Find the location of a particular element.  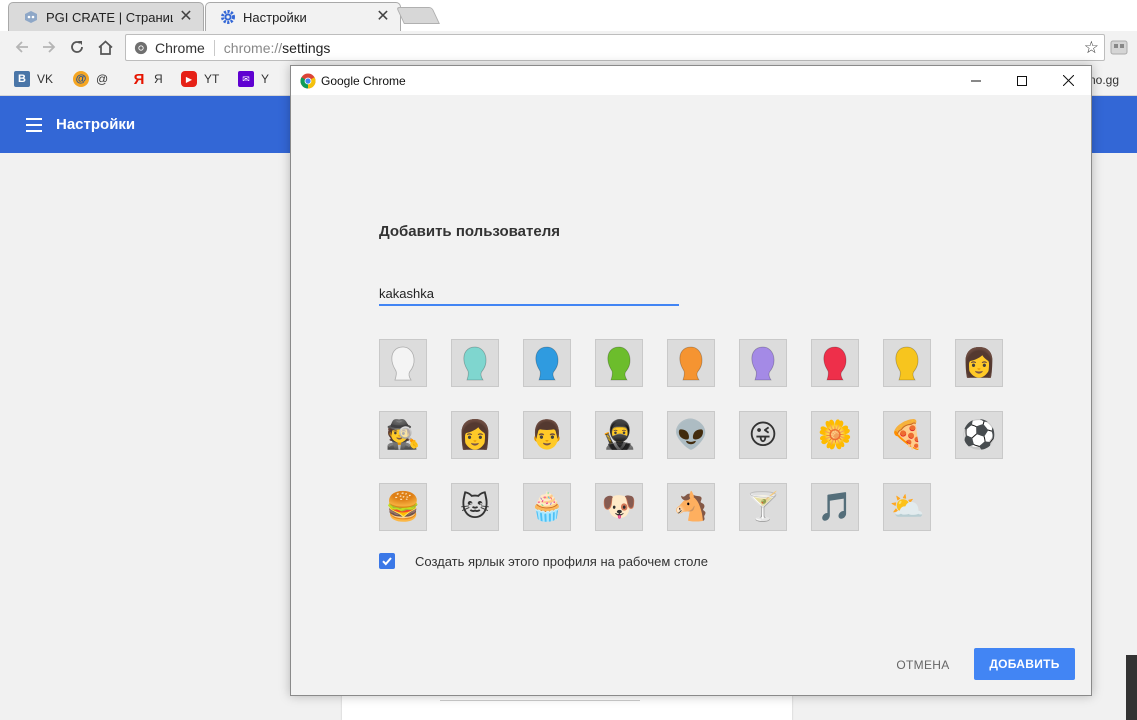

avatar-woman-sunglasses-icon: 👩 is located at coordinates (475, 434).